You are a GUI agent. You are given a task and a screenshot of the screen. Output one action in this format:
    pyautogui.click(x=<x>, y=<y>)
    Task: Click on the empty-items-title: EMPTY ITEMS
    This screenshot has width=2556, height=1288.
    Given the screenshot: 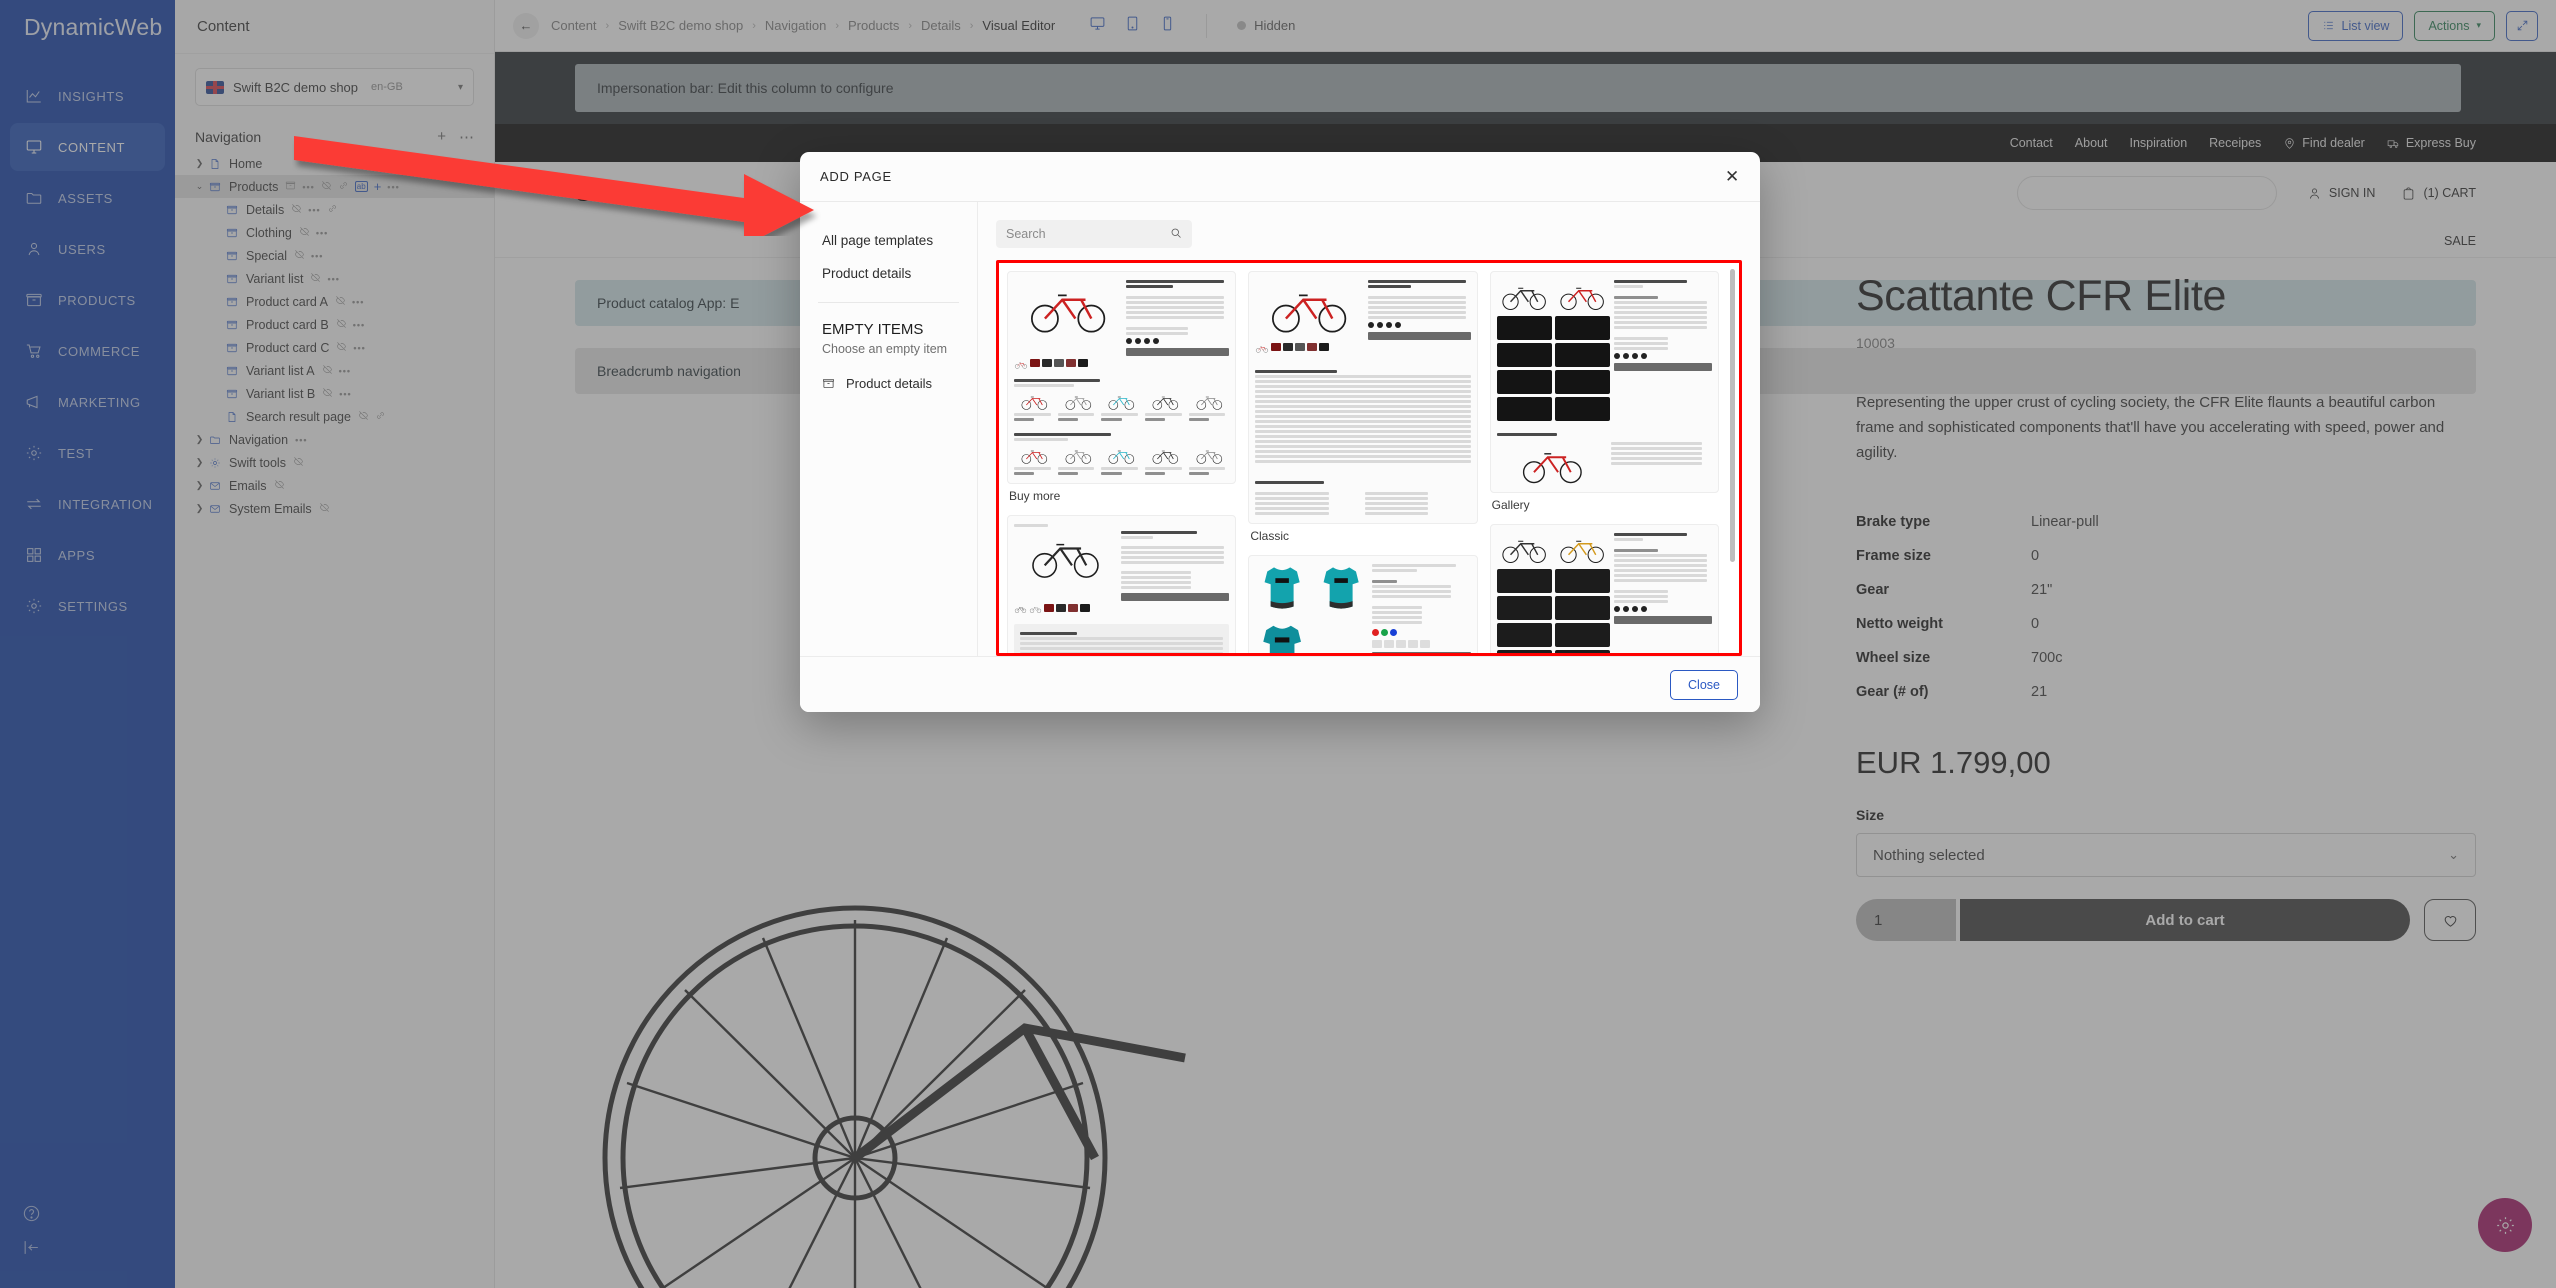 What is the action you would take?
    pyautogui.click(x=873, y=329)
    